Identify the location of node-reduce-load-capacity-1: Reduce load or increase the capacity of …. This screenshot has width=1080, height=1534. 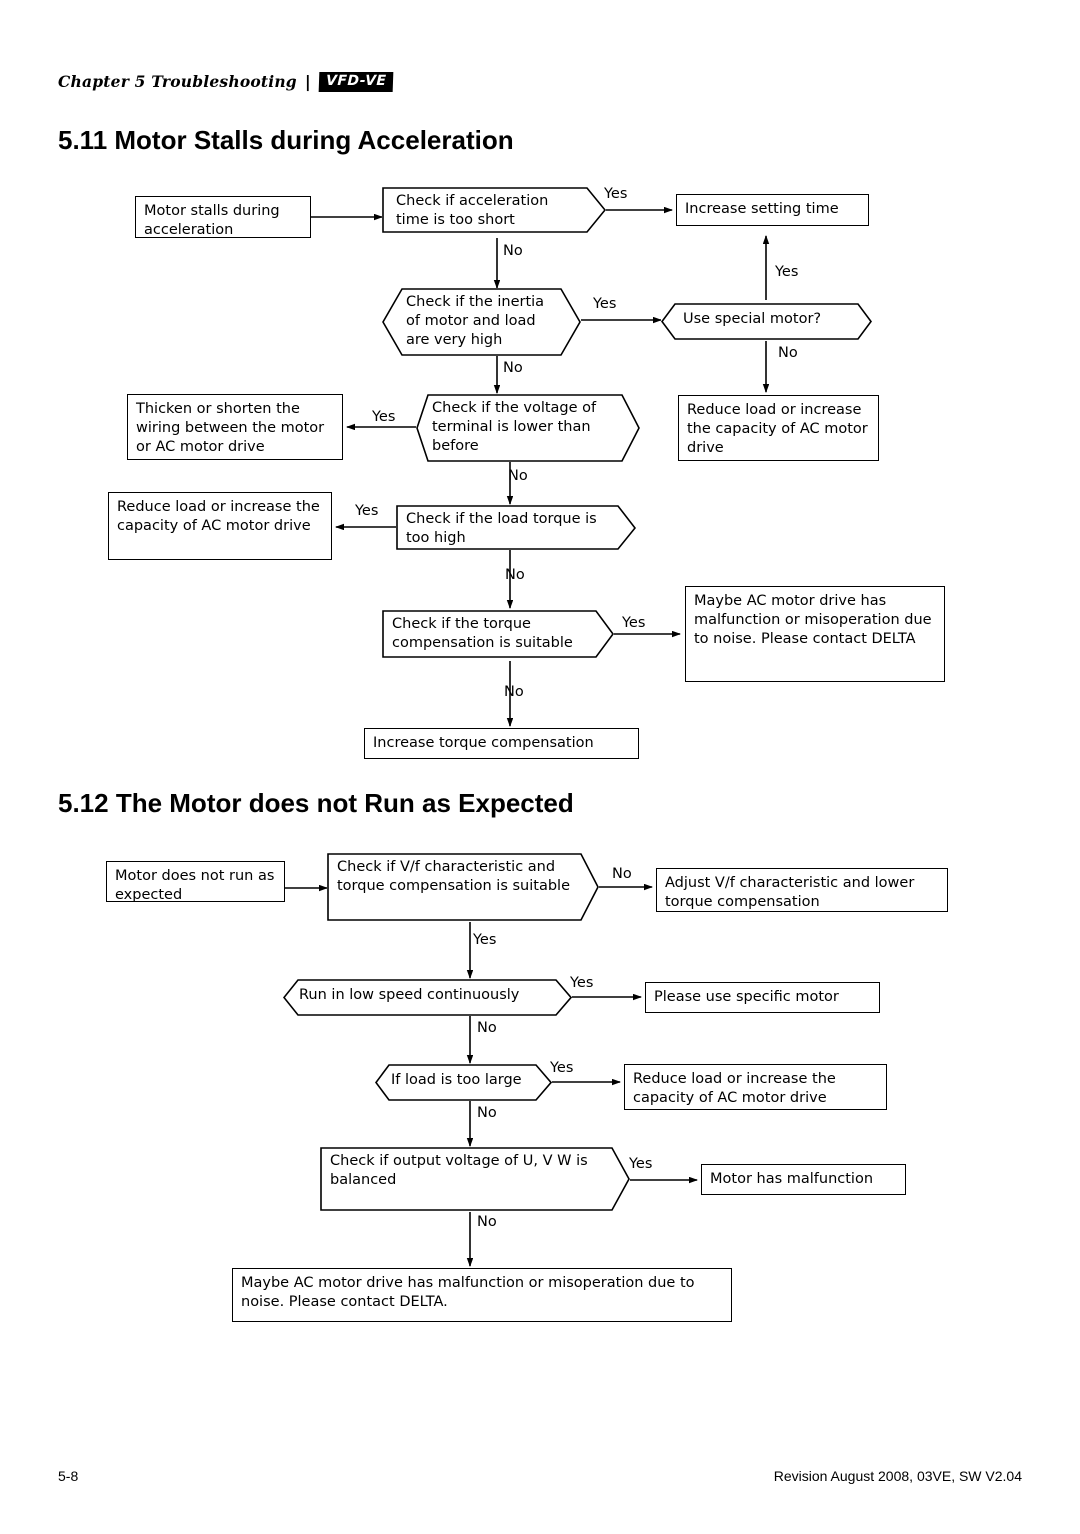
(778, 428).